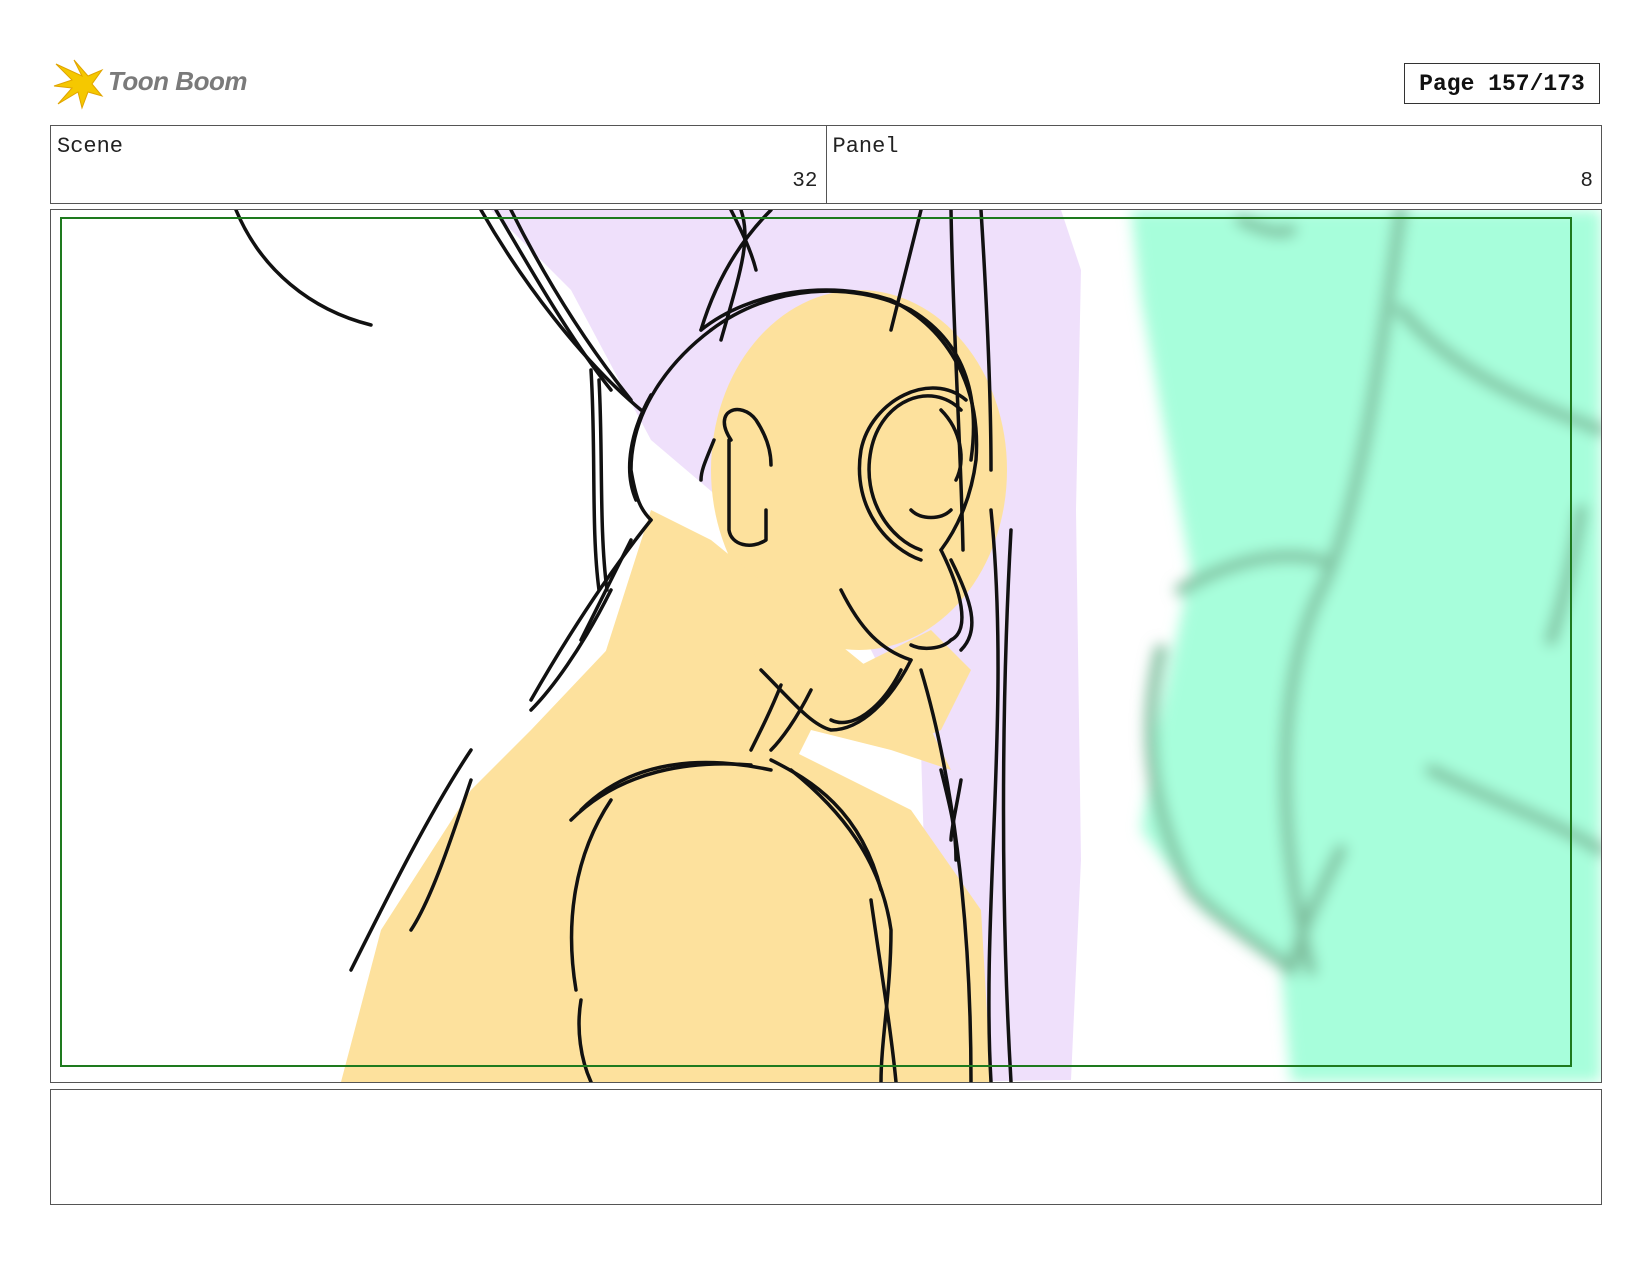 The image size is (1650, 1275). What do you see at coordinates (1502, 83) in the screenshot?
I see `page-indicator: Page 157/173` at bounding box center [1502, 83].